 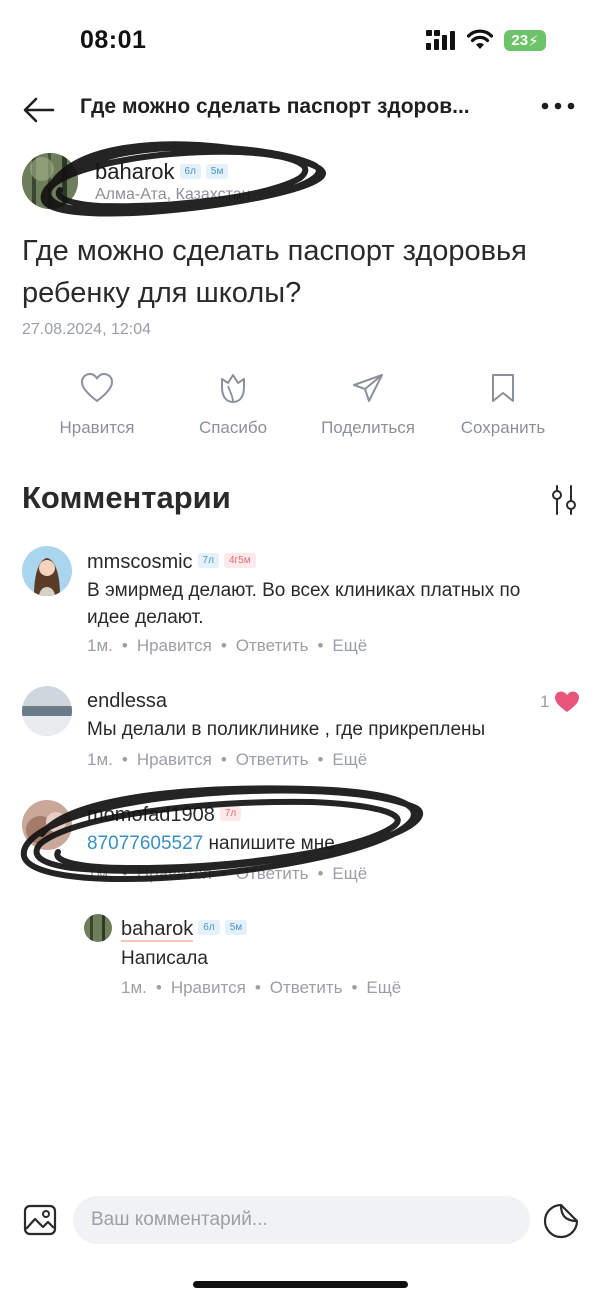 I want to click on sticker-icon, so click(x=561, y=1221).